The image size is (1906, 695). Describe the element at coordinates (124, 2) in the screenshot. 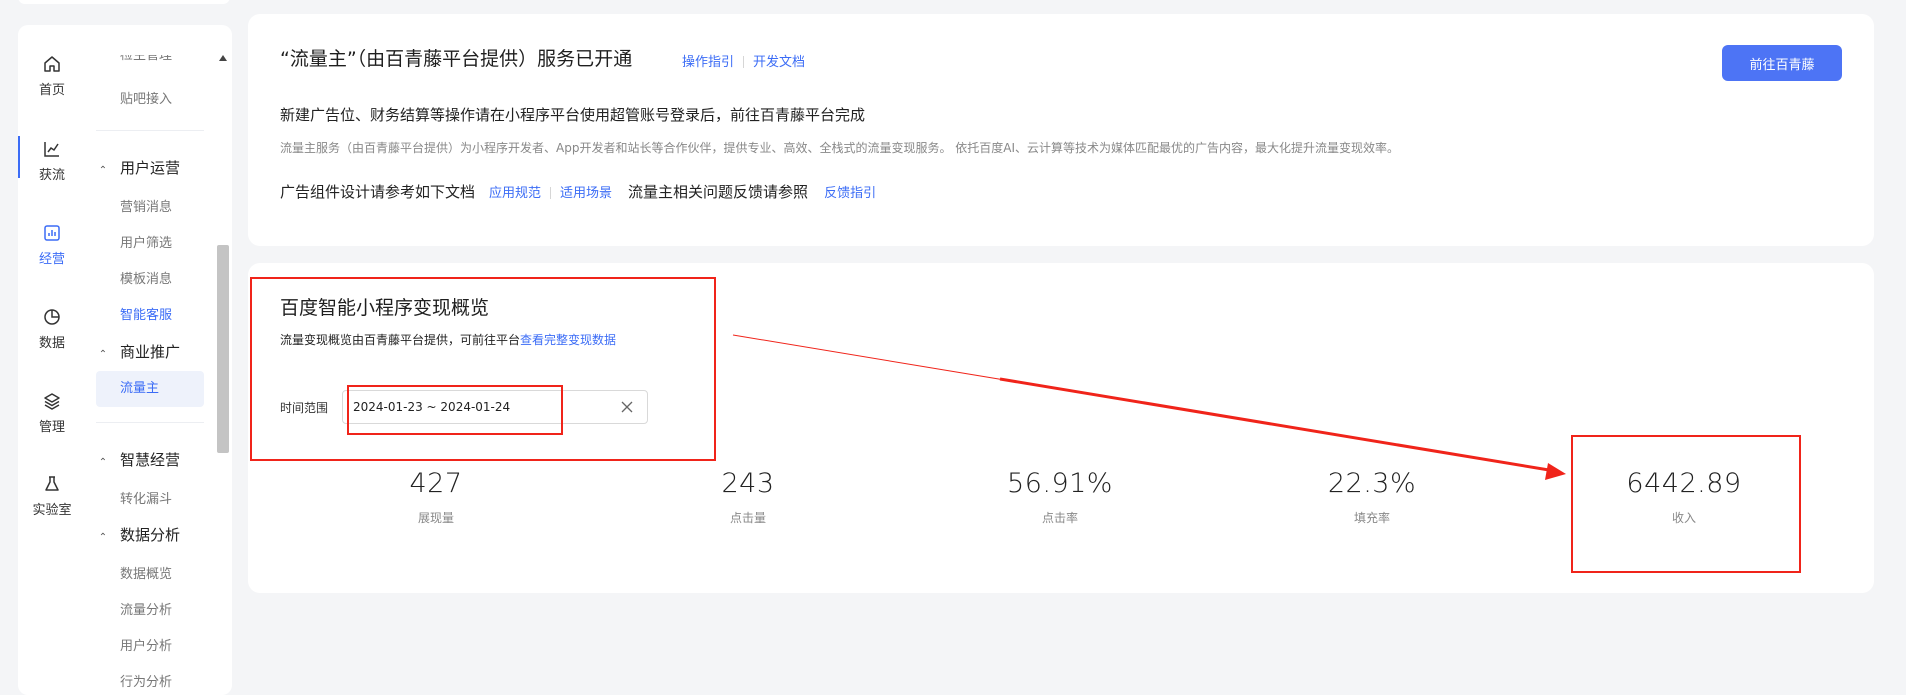

I see `top-panel-stub` at that location.